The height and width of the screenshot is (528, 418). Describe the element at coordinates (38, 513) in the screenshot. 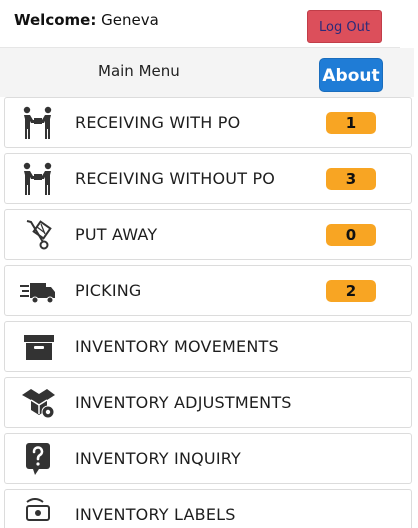

I see `label-printer-icon` at that location.